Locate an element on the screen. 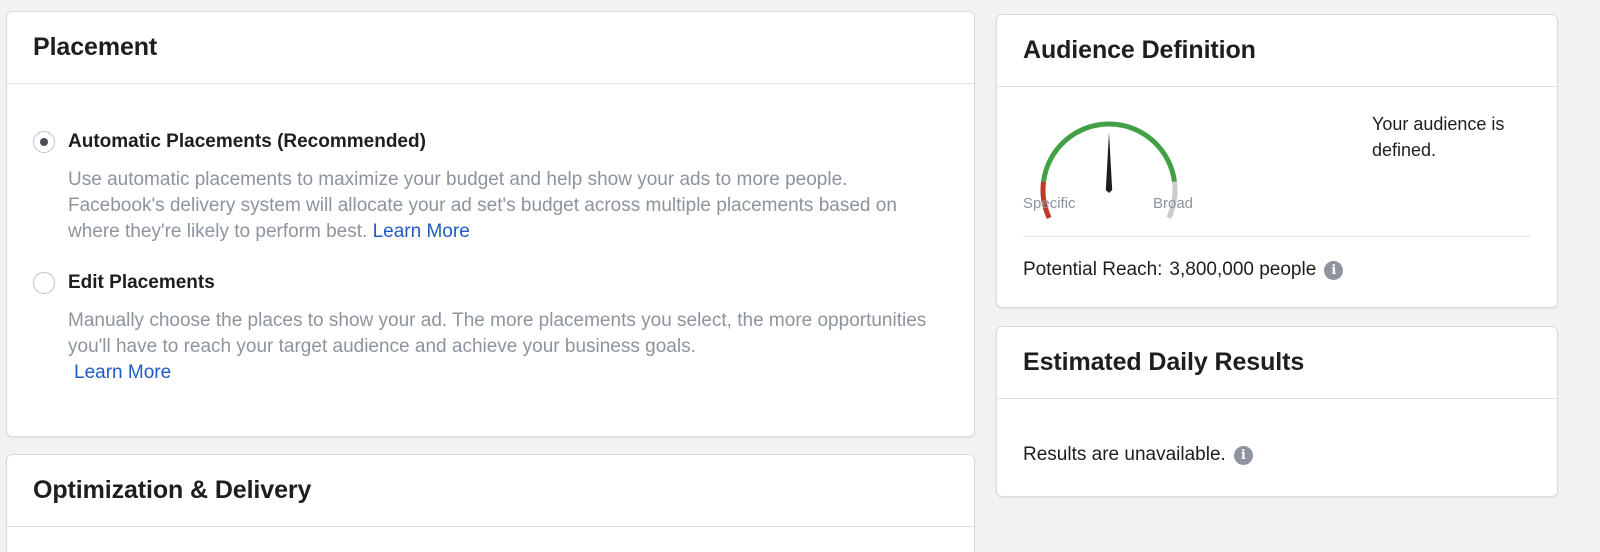 The width and height of the screenshot is (1600, 552). optimization-card: Optimization & Delivery is located at coordinates (490, 503).